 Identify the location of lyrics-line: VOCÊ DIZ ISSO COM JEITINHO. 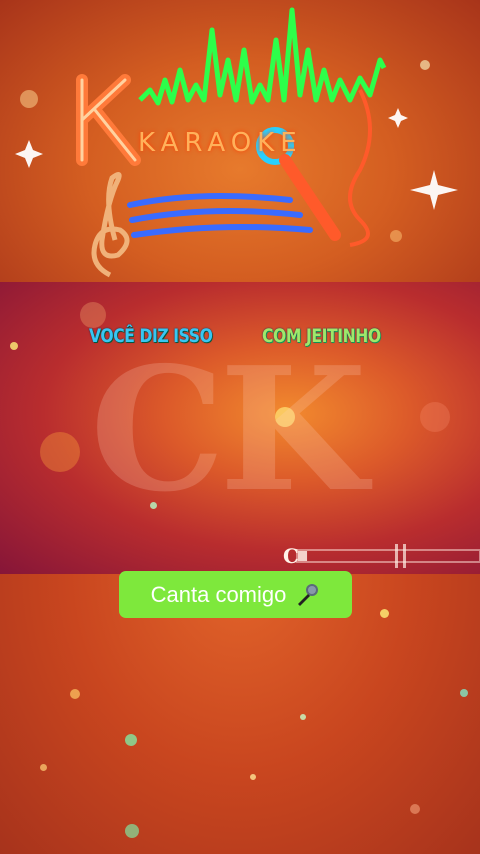
(240, 342).